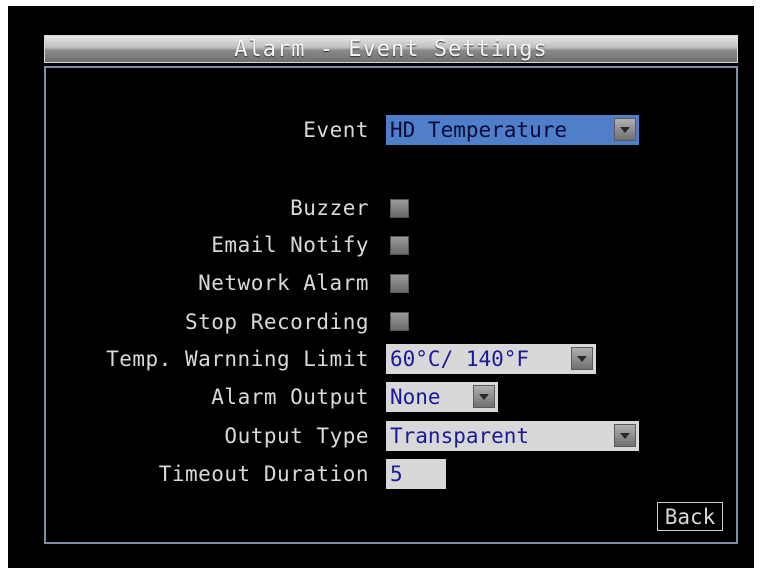  What do you see at coordinates (399, 283) in the screenshot?
I see `network-alarm-checkbox` at bounding box center [399, 283].